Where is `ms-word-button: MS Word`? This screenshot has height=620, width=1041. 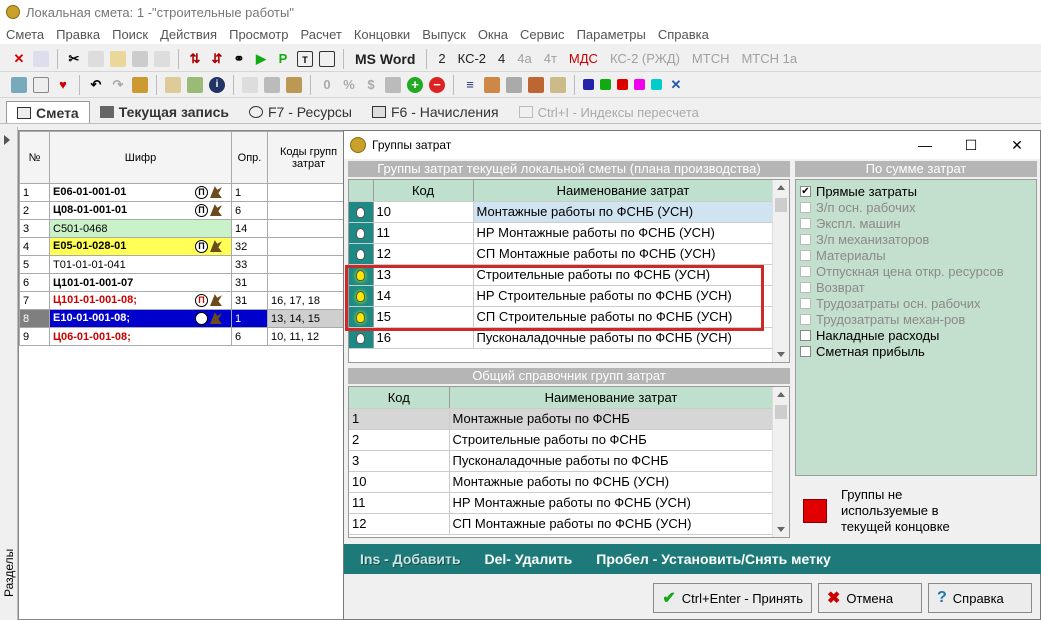 ms-word-button: MS Word is located at coordinates (385, 59).